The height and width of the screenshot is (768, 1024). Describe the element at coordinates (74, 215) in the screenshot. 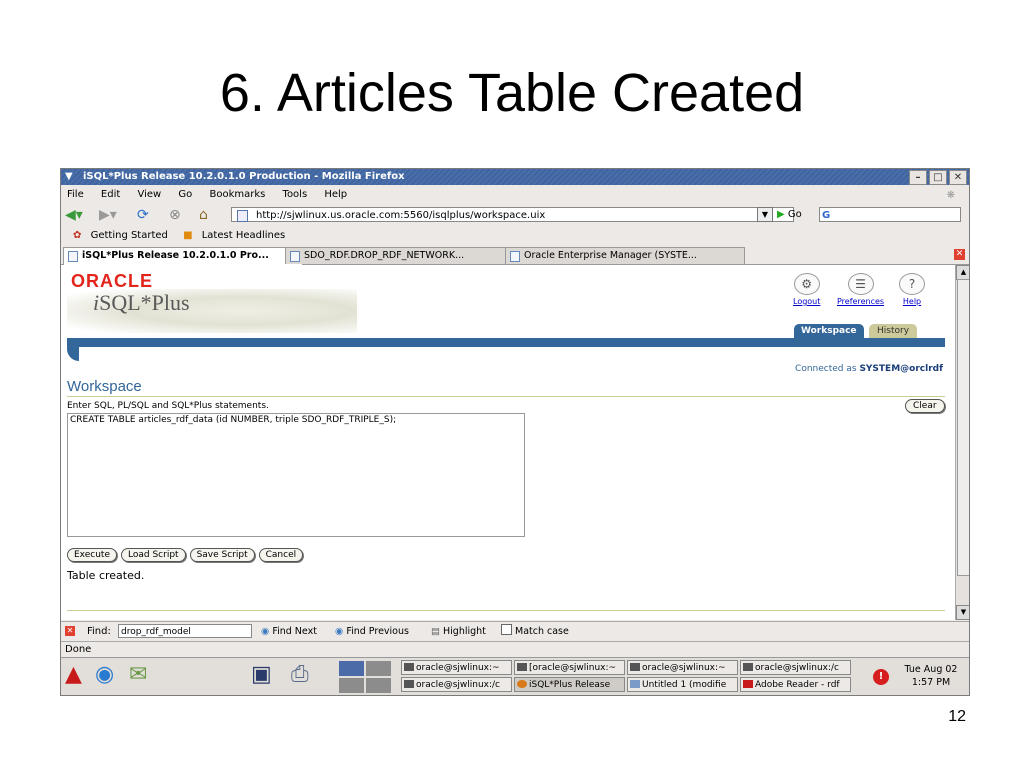

I see `back-icon: ◀▾` at that location.